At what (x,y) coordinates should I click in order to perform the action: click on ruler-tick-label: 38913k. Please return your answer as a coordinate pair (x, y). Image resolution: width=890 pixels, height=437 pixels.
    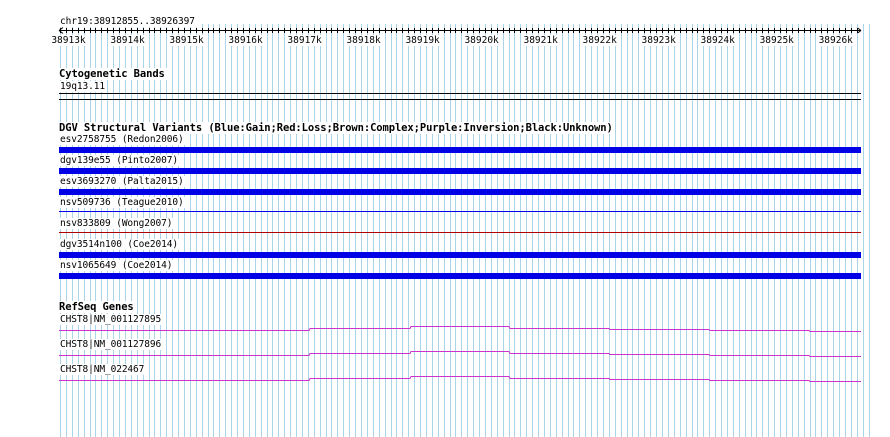
    Looking at the image, I should click on (68, 40).